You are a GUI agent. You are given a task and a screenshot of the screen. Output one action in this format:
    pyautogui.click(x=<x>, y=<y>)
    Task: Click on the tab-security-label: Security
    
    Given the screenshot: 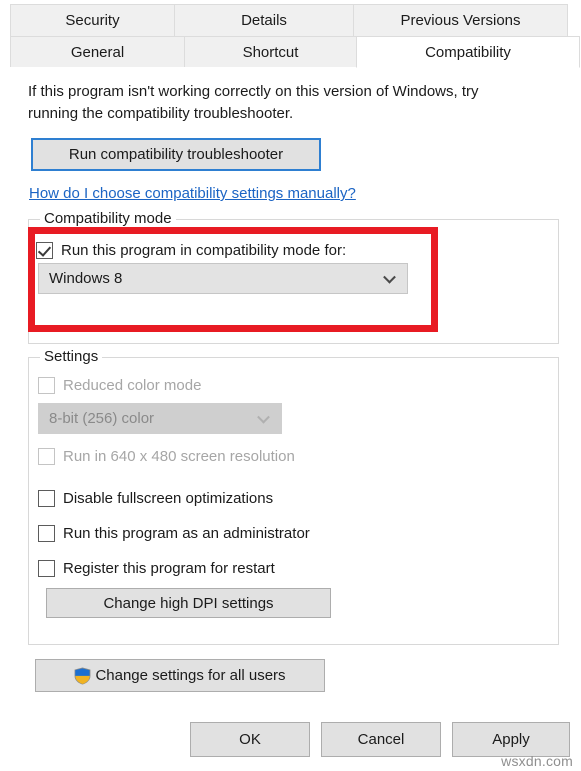 What is the action you would take?
    pyautogui.click(x=92, y=20)
    